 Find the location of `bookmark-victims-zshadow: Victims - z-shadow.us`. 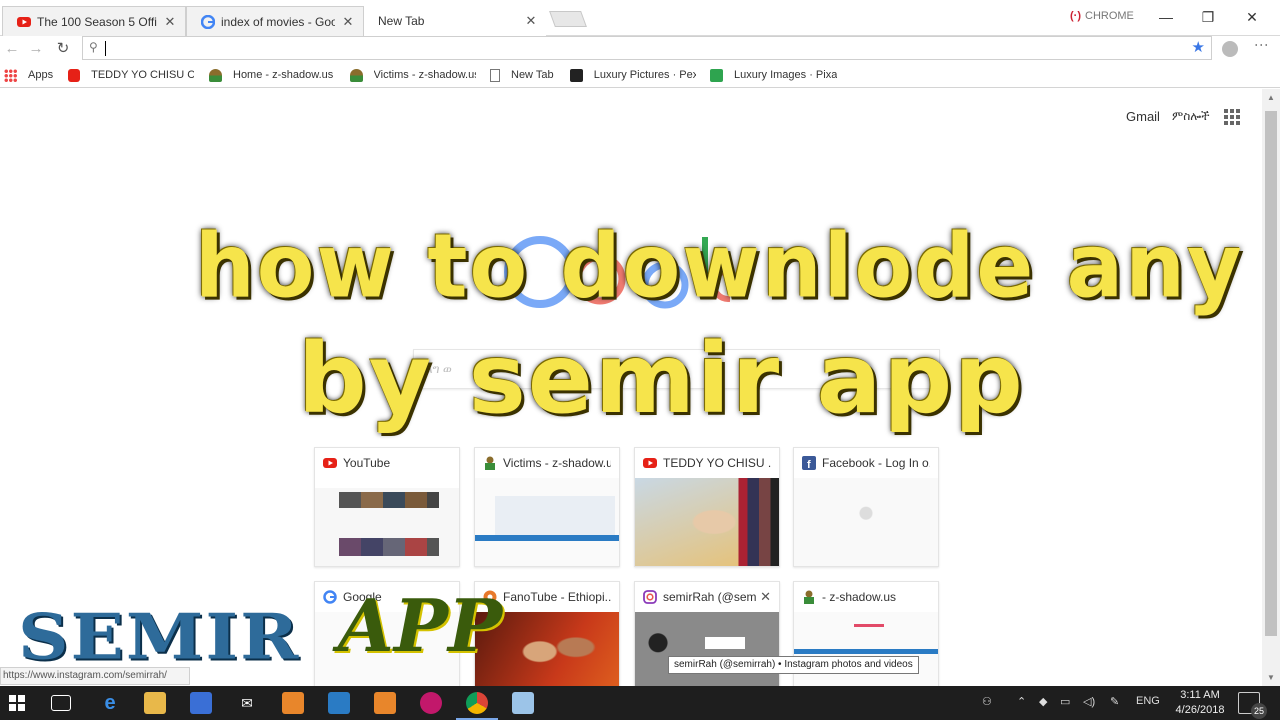

bookmark-victims-zshadow: Victims - z-shadow.us is located at coordinates (413, 75).